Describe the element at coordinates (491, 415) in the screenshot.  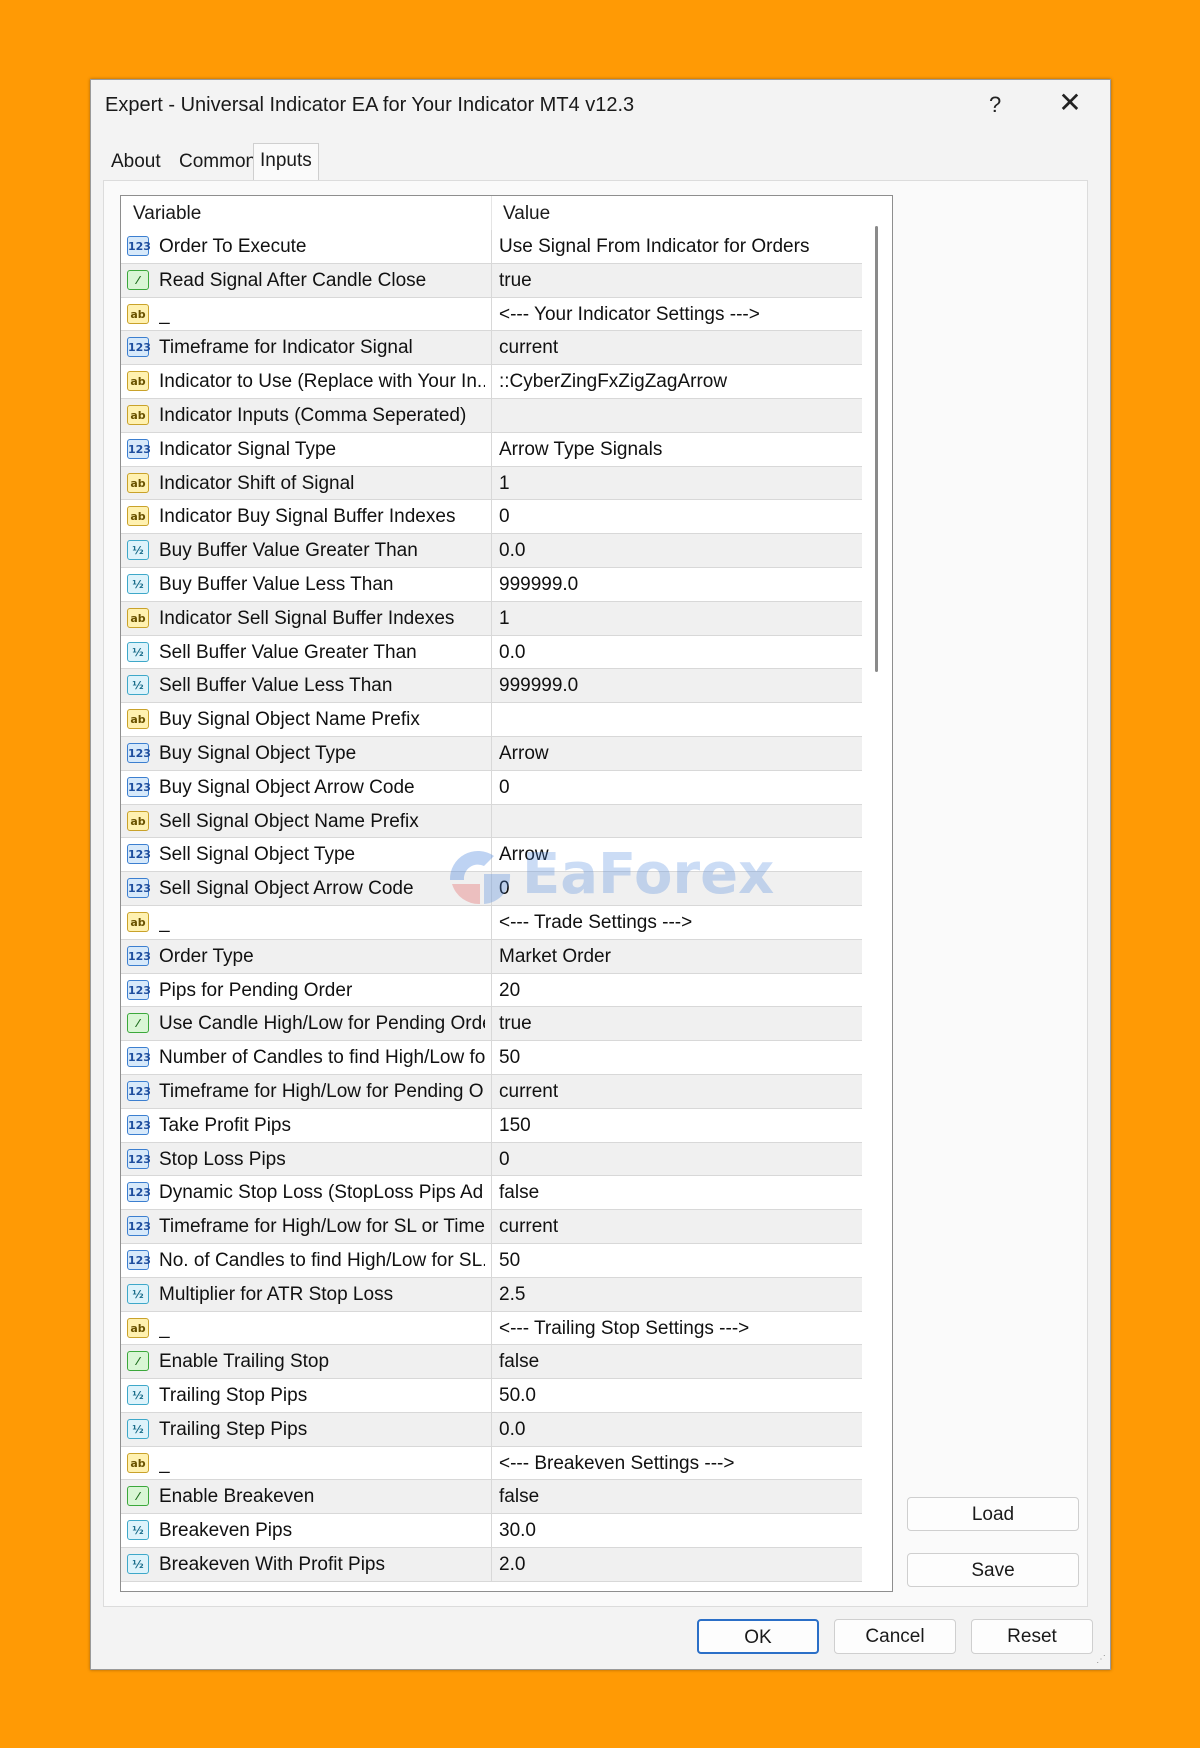
I see `table-row: ab Indicator Inputs (Comma Seperated)` at that location.